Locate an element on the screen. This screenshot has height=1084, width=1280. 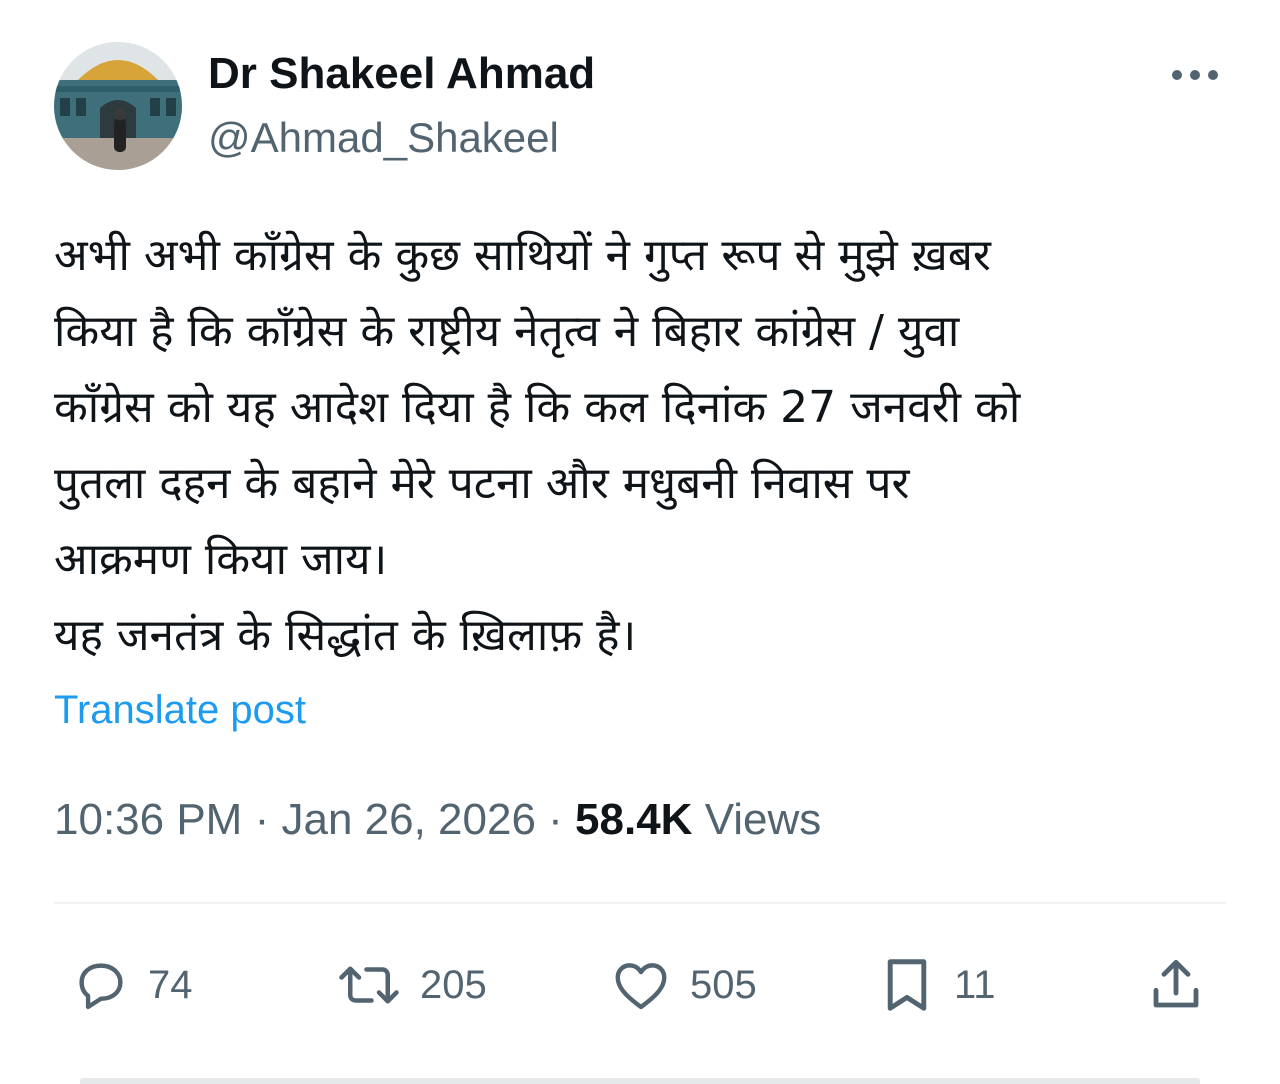
avatar is located at coordinates (118, 106).